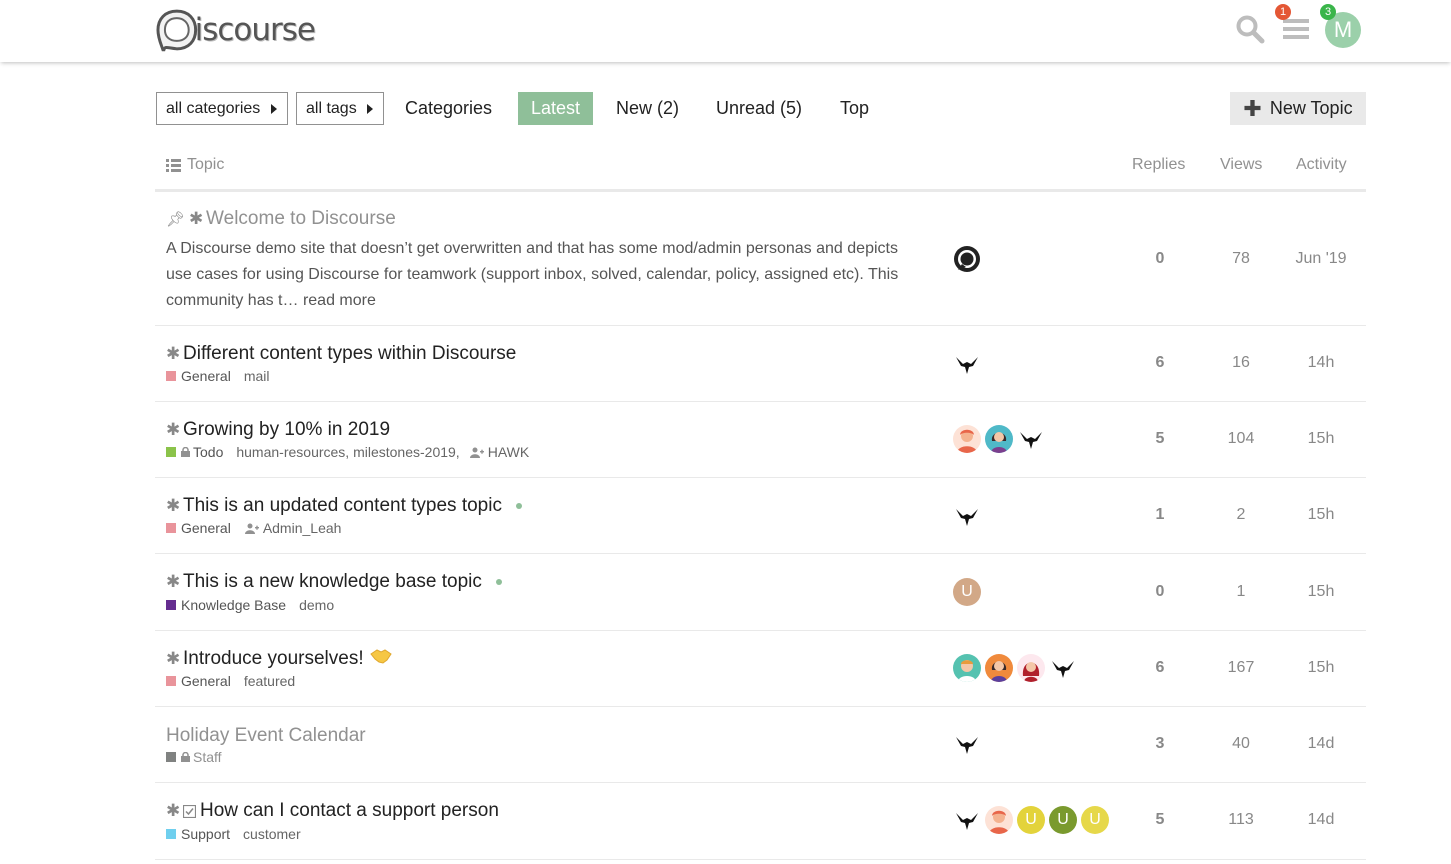 Image resolution: width=1451 pixels, height=864 pixels. Describe the element at coordinates (207, 757) in the screenshot. I see `category-link: Staff` at that location.